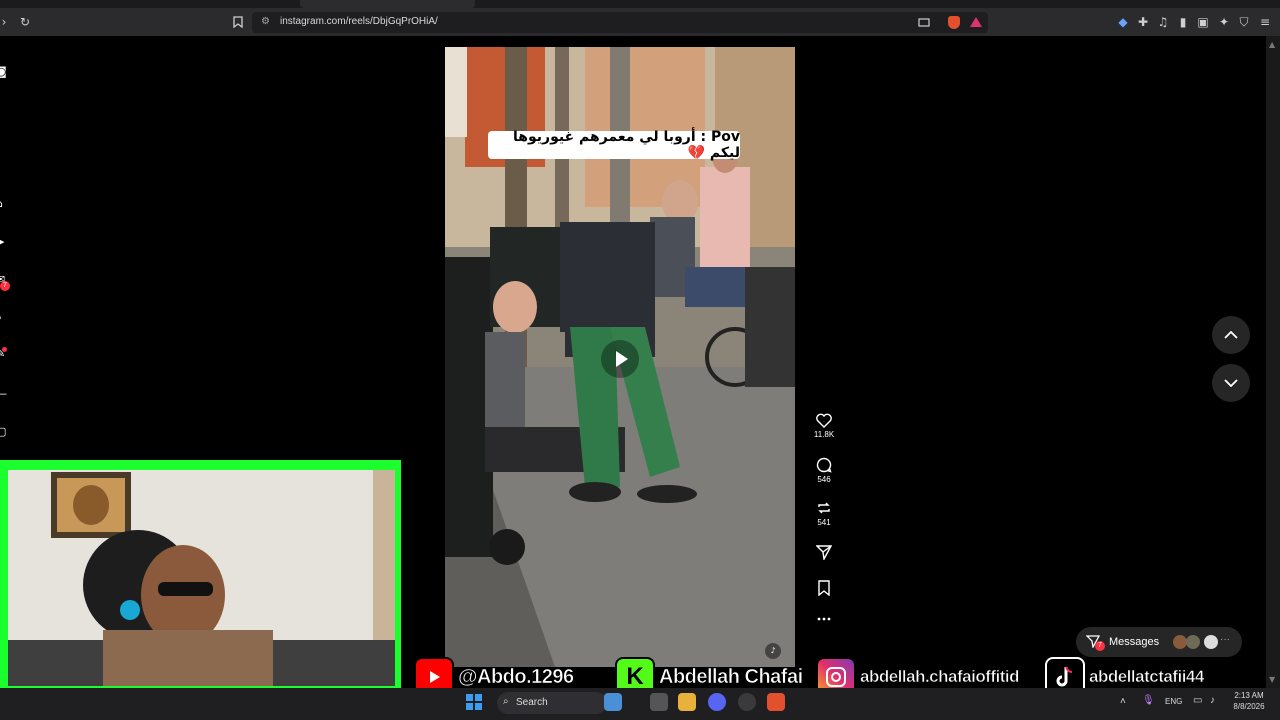 The image size is (1280, 720). Describe the element at coordinates (1249, 706) in the screenshot. I see `clock-date: 8/8/2026` at that location.